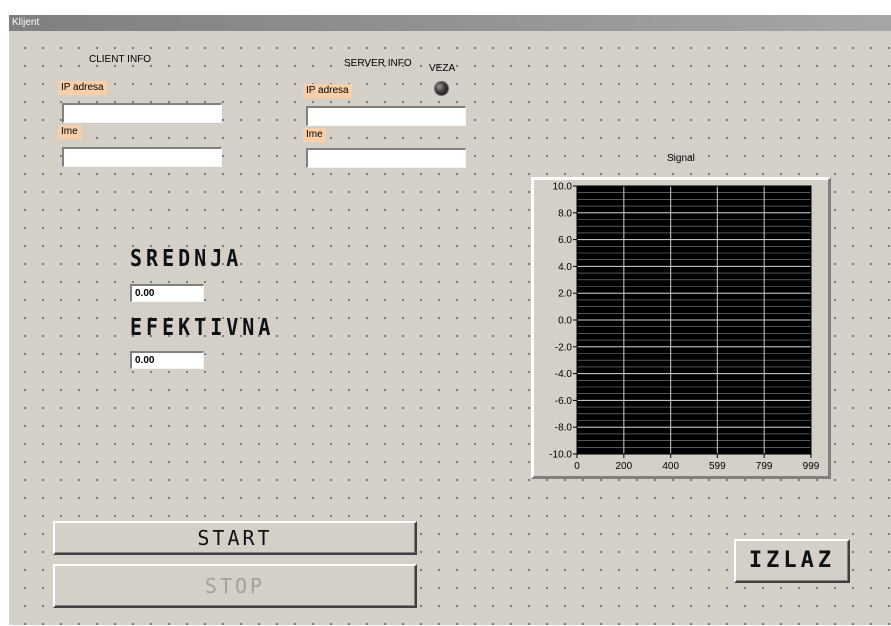 Image resolution: width=891 pixels, height=626 pixels. I want to click on server-info-heading: SERVER INFO, so click(378, 63).